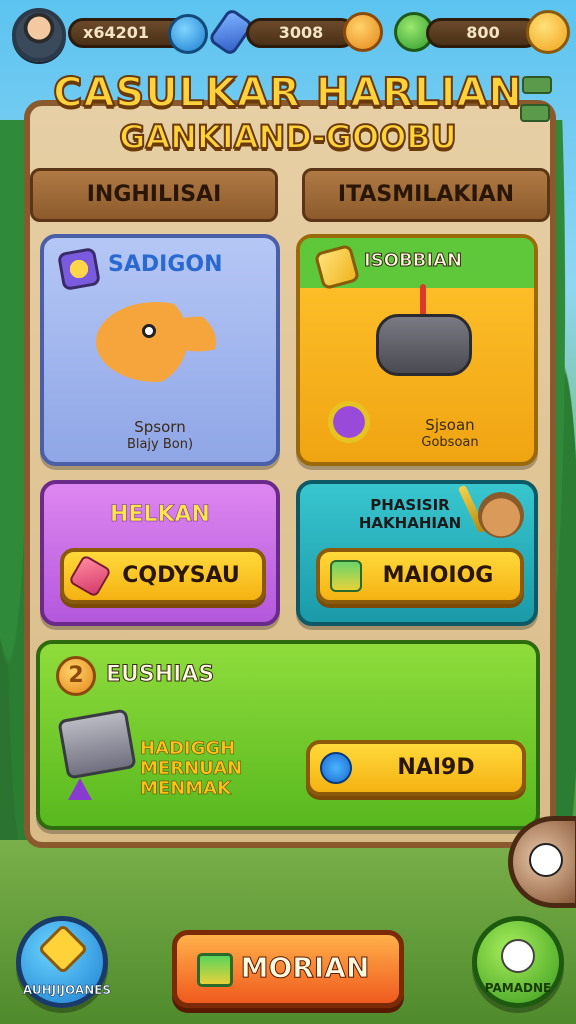  I want to click on arrow-icon, so click(80, 789).